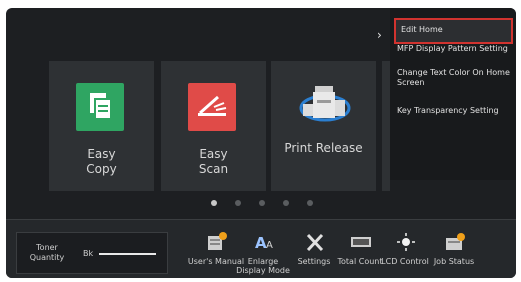 Image resolution: width=521 pixels, height=282 pixels. I want to click on job-status-button: Job Status, so click(454, 254).